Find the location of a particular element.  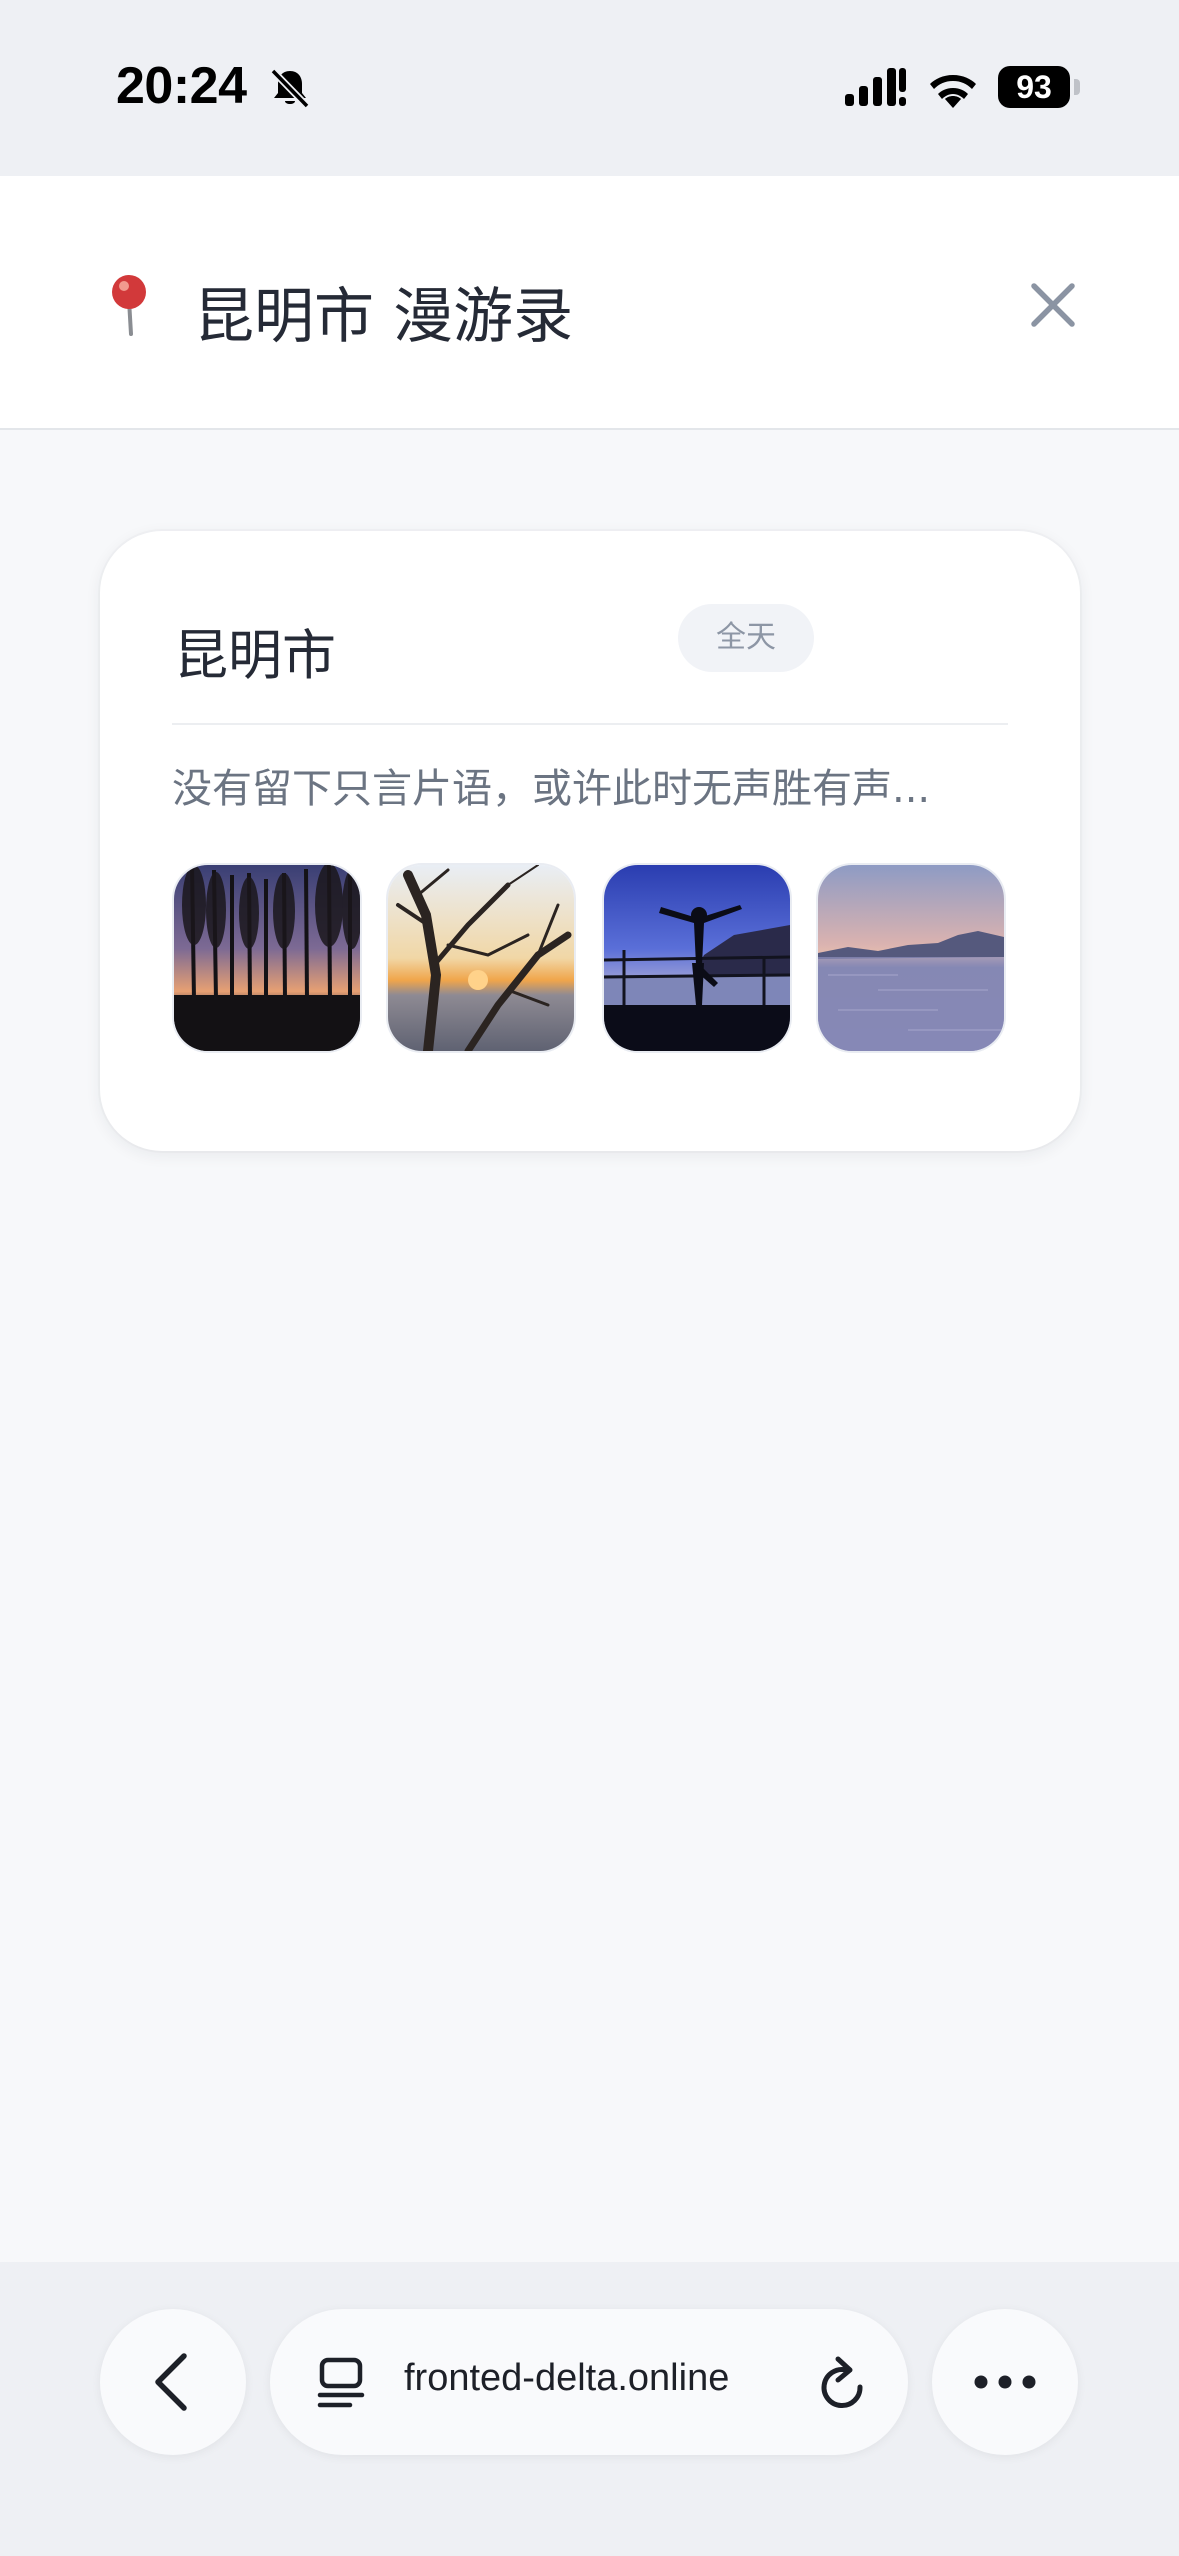

cellular-signal-icon is located at coordinates (875, 87).